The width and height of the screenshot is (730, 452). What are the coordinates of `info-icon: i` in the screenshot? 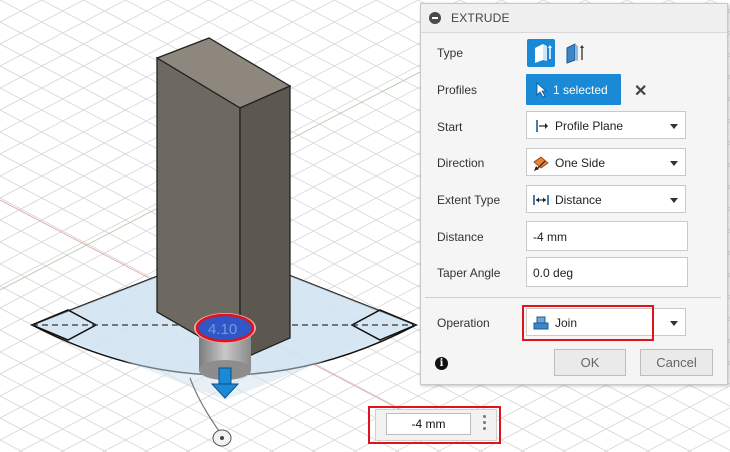 It's located at (441, 363).